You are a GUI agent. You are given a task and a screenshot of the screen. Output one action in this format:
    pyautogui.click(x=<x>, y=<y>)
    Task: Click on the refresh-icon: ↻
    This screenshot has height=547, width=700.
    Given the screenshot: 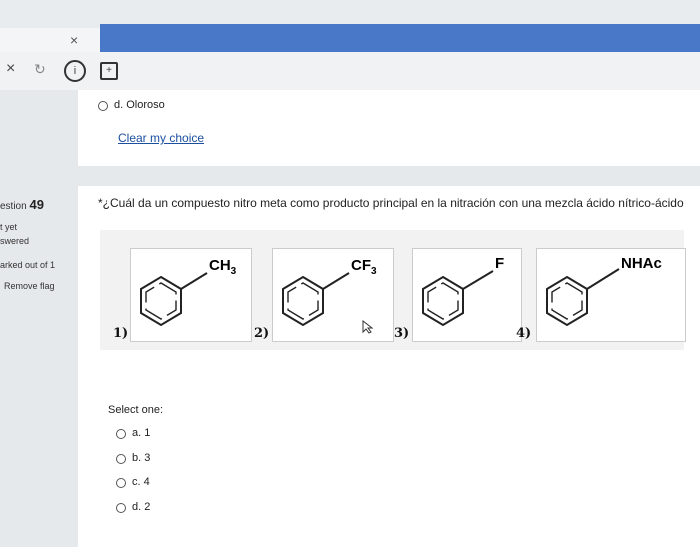 What is the action you would take?
    pyautogui.click(x=40, y=69)
    